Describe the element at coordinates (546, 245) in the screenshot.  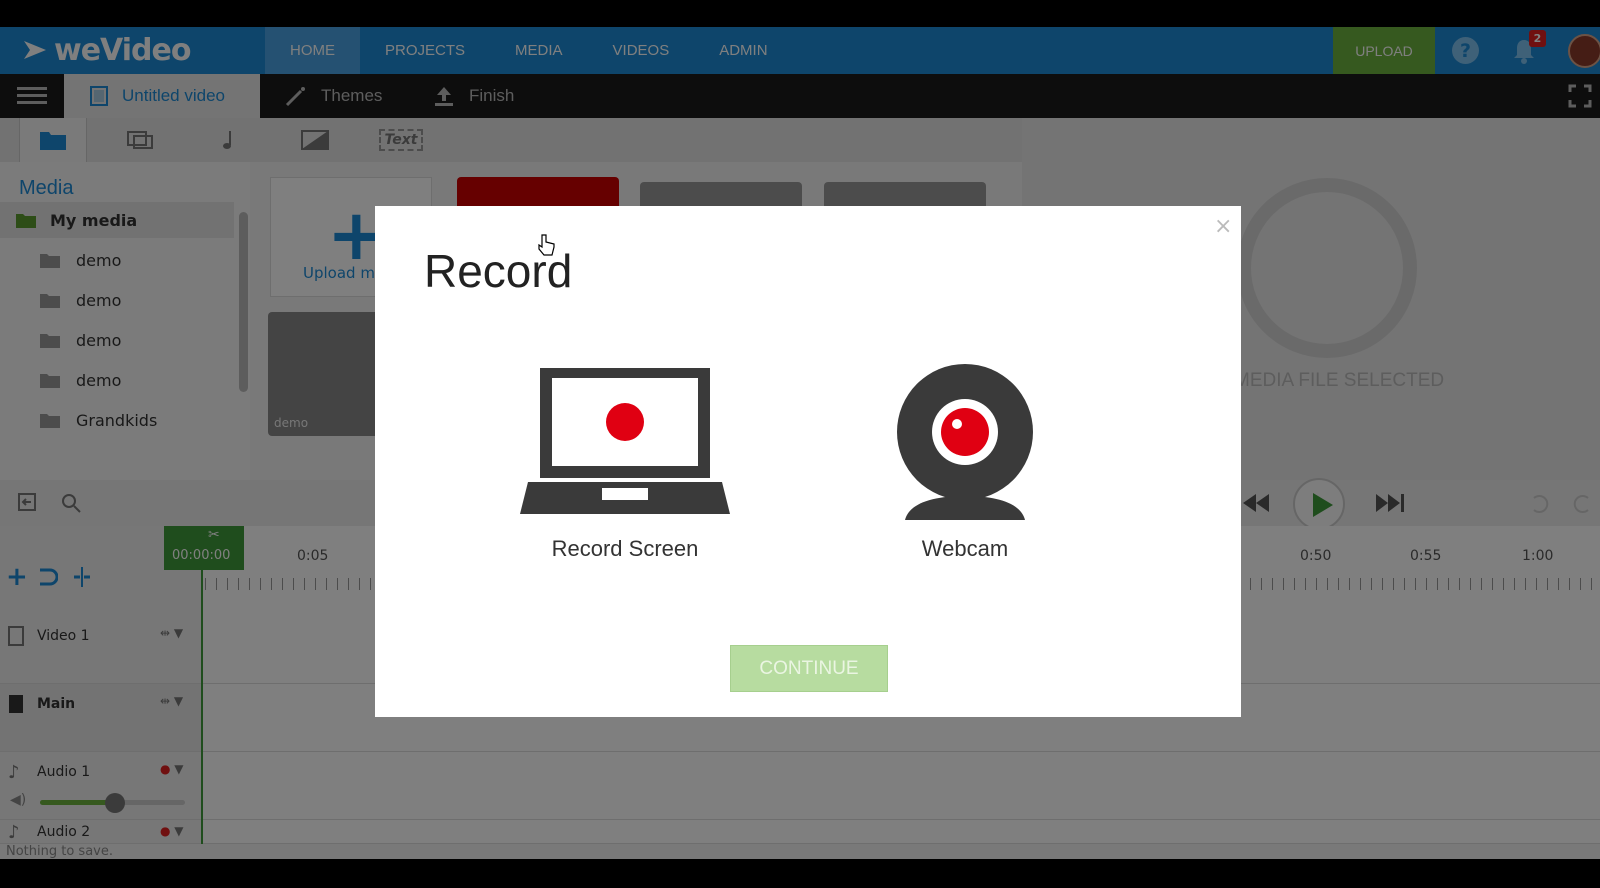
I see `cursor-icon` at that location.